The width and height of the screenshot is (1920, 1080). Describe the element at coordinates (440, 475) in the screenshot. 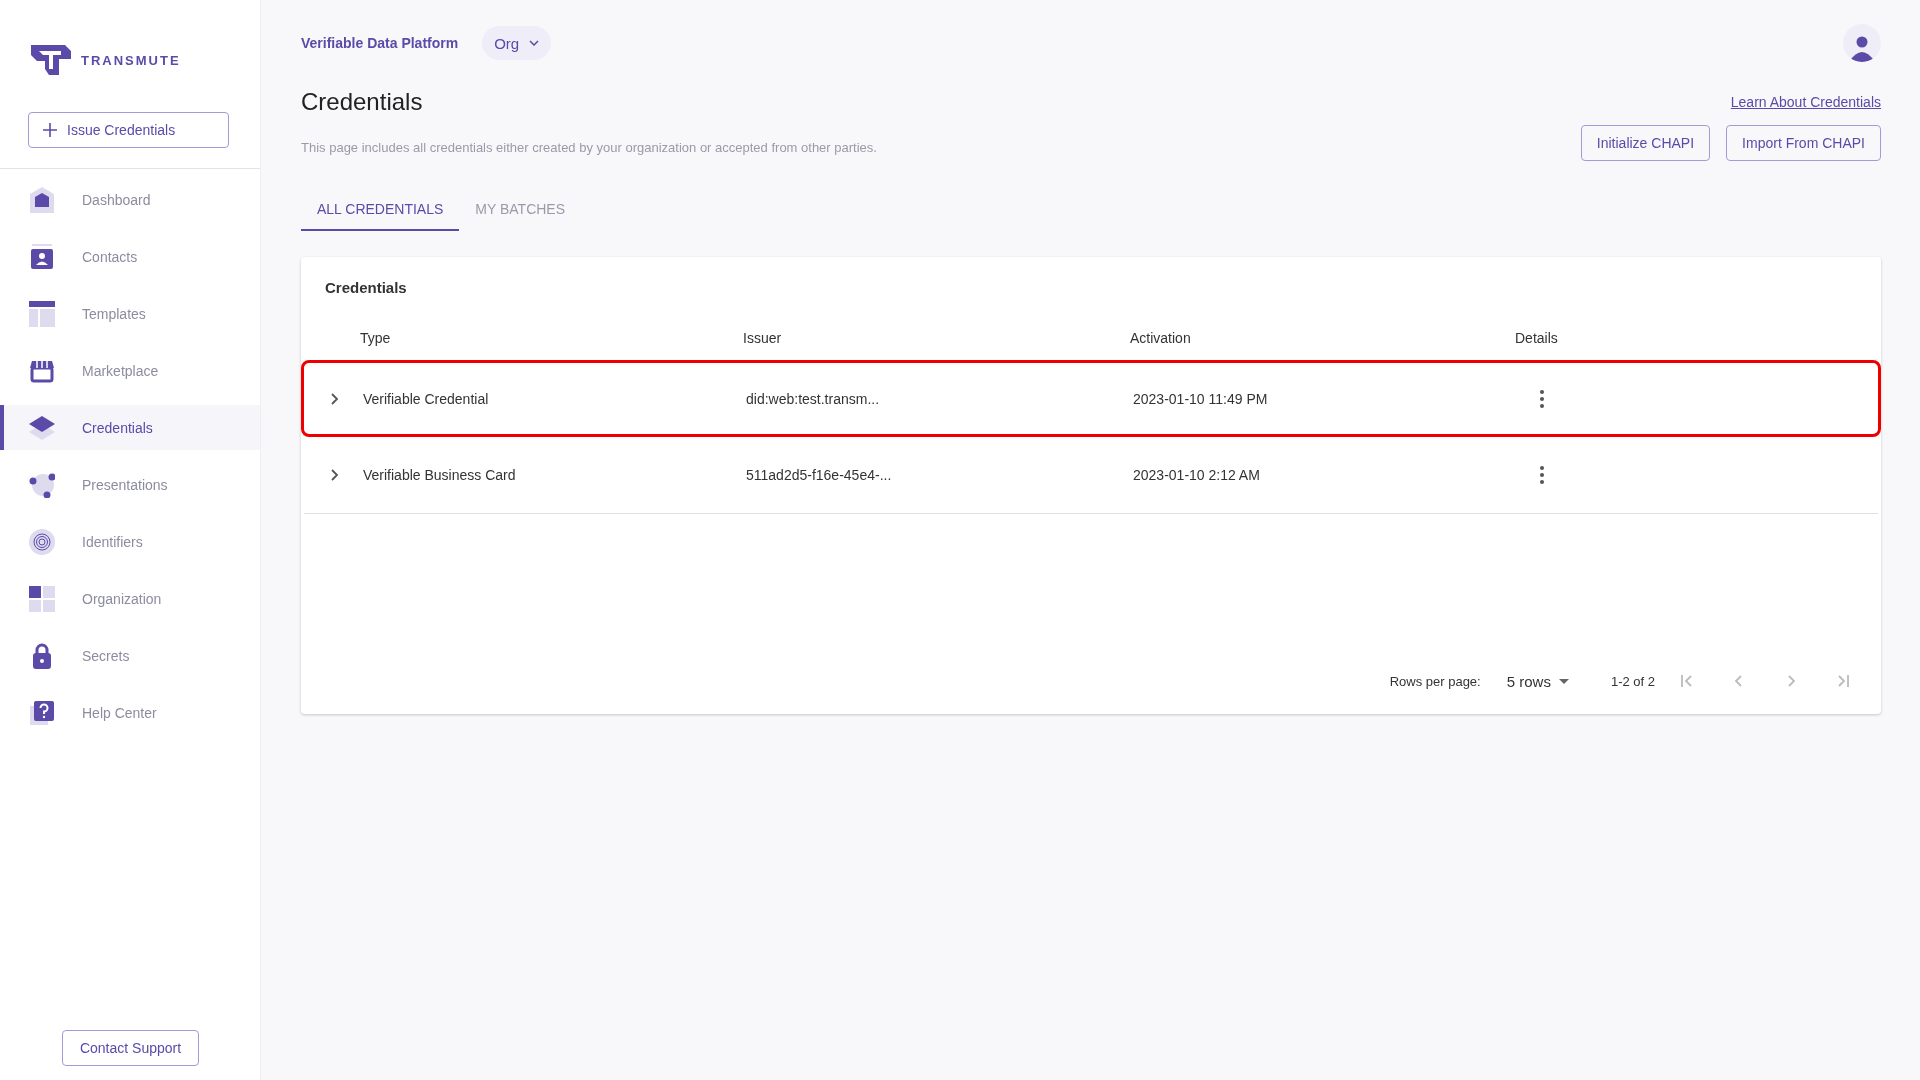

I see `table-cell-text: Verifiable Business Card` at that location.